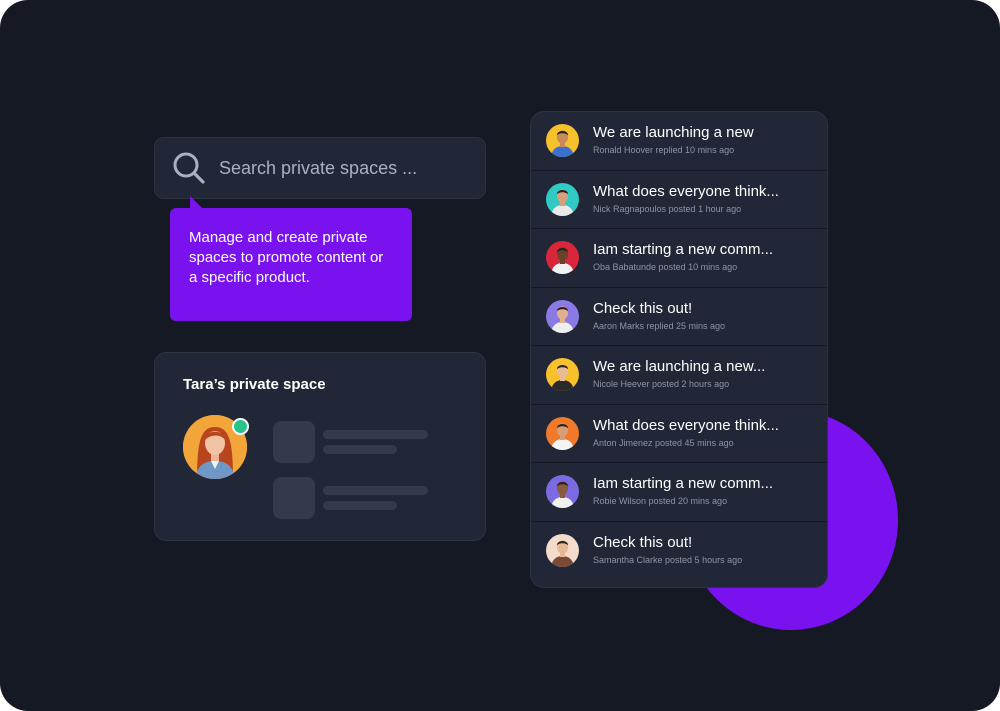 The image size is (1000, 711). What do you see at coordinates (660, 501) in the screenshot?
I see `activity-meta: Robie Wilson posted 20 mins ago` at bounding box center [660, 501].